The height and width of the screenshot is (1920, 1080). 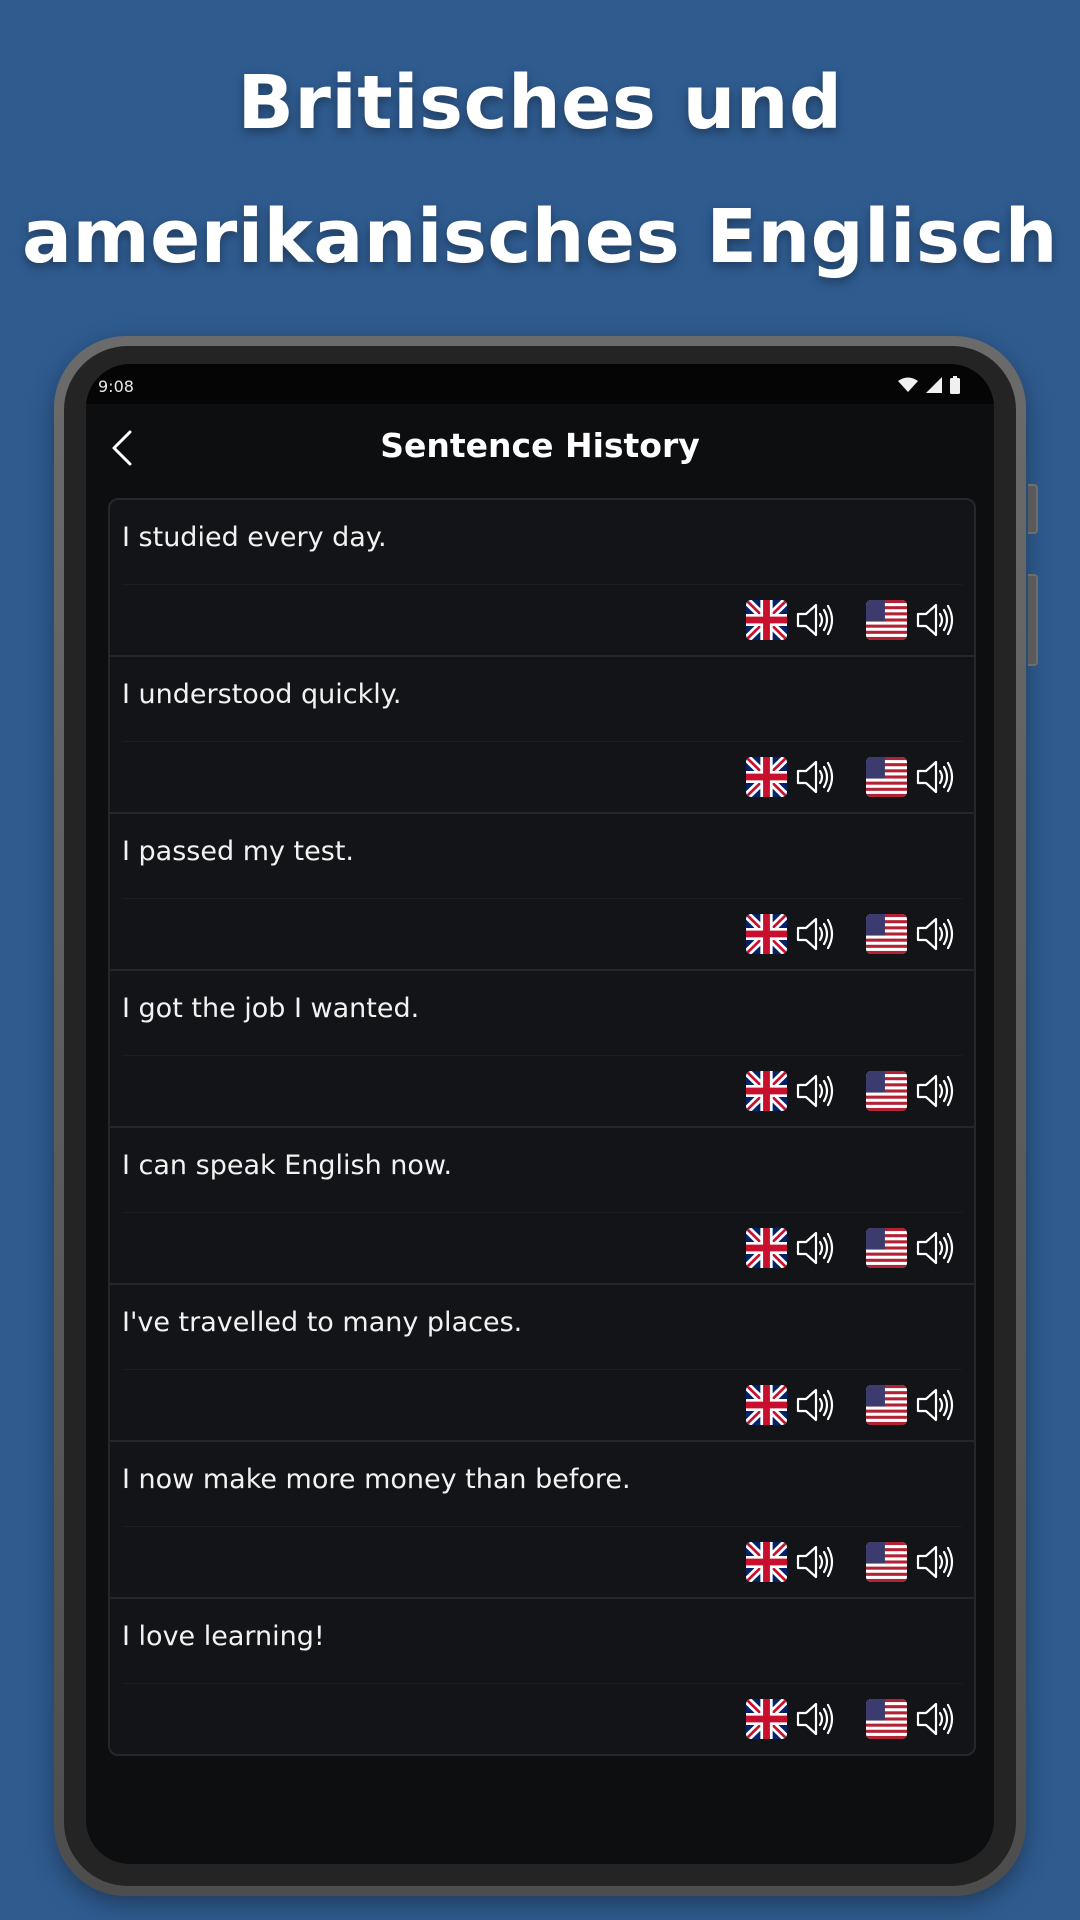 What do you see at coordinates (542, 1206) in the screenshot?
I see `sentence-row: I can speak English now.` at bounding box center [542, 1206].